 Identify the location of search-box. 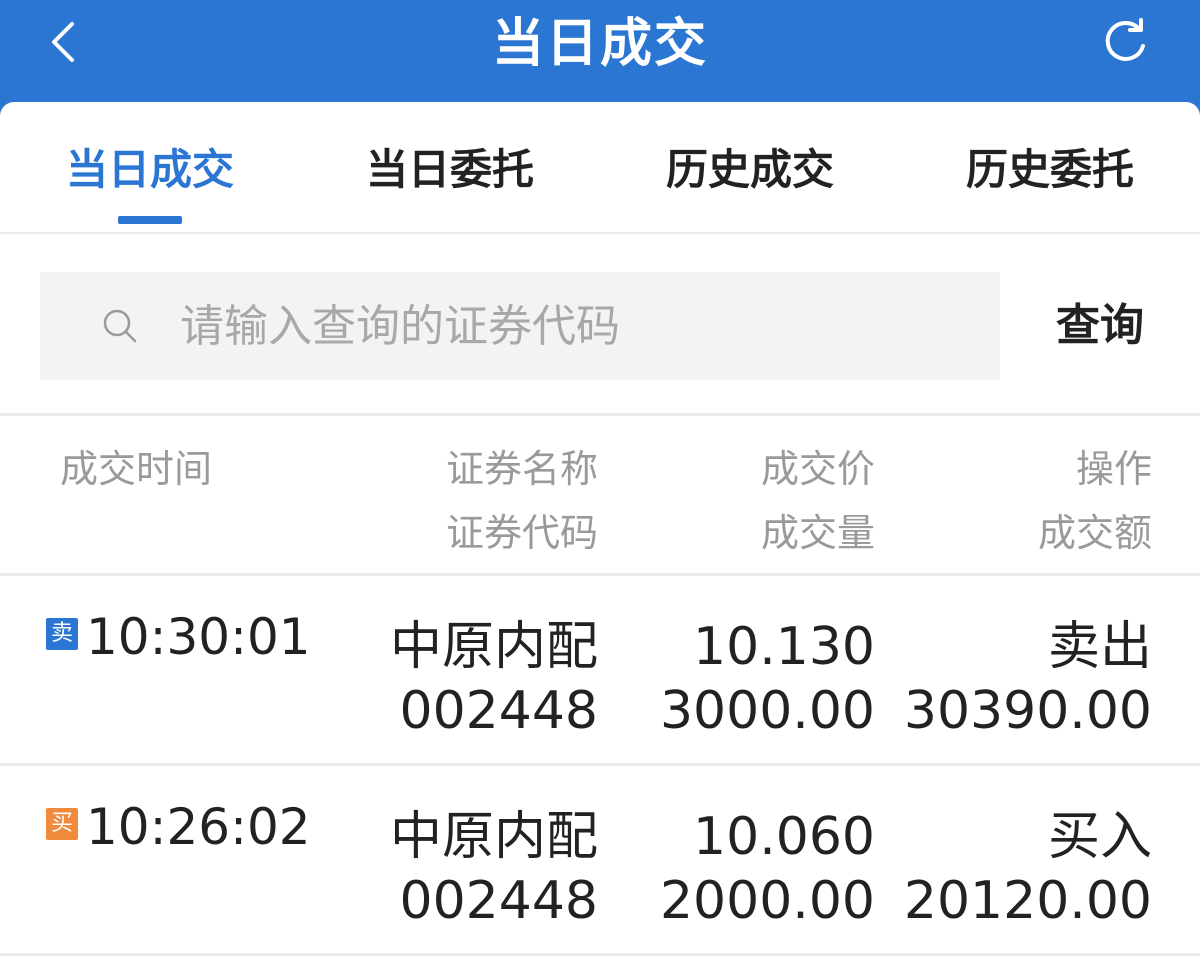
(520, 326).